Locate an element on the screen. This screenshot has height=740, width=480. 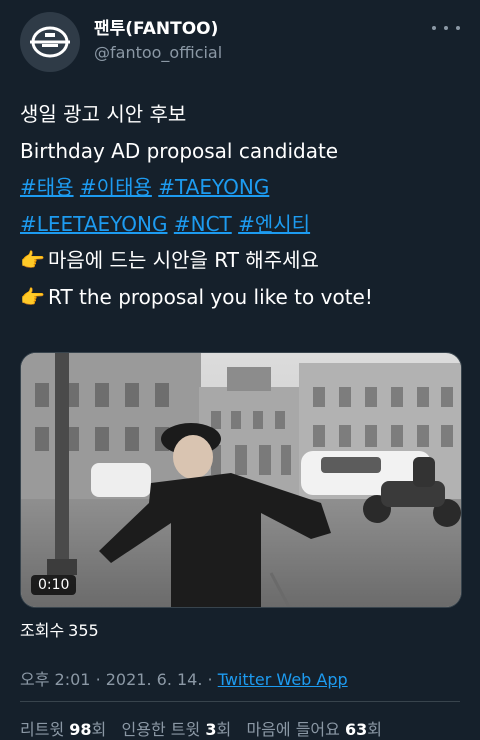
hashtag-line: #LEETAEYONG #NCT #엔시티 is located at coordinates (245, 224).